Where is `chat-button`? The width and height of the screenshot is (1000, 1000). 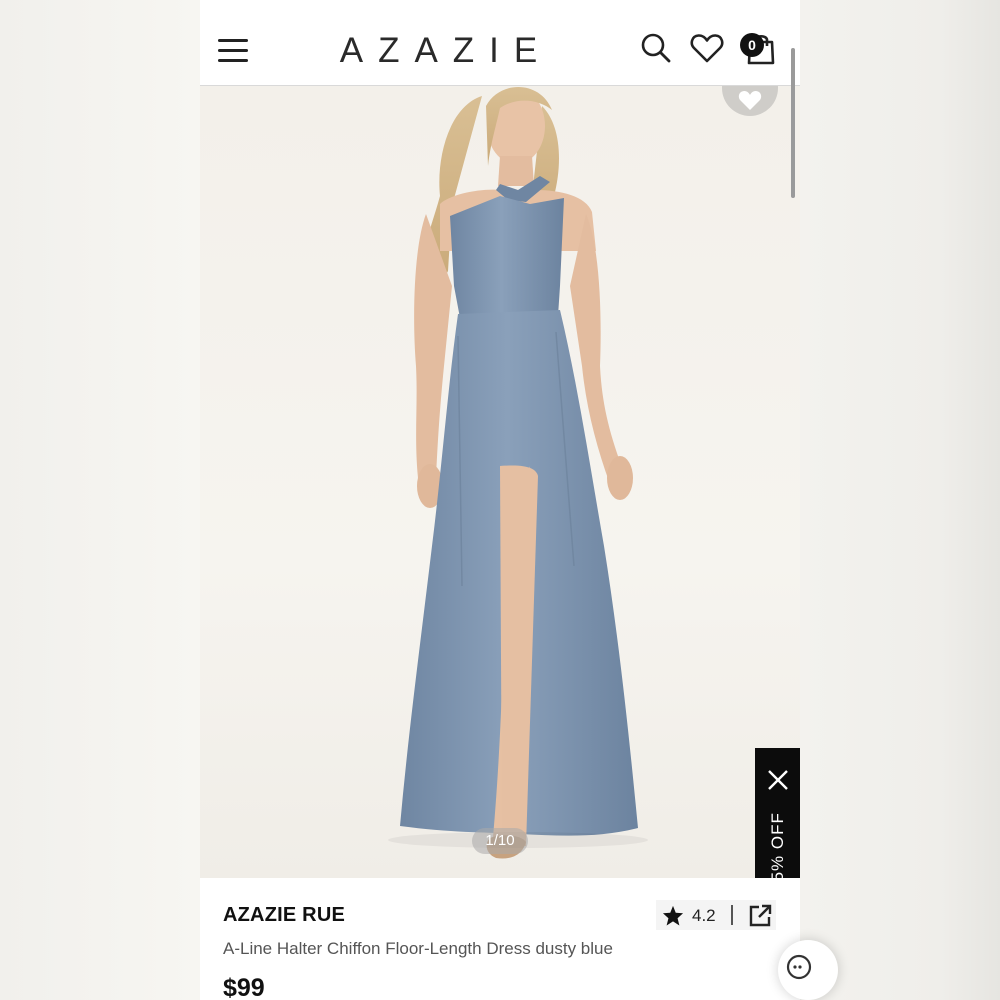 chat-button is located at coordinates (808, 970).